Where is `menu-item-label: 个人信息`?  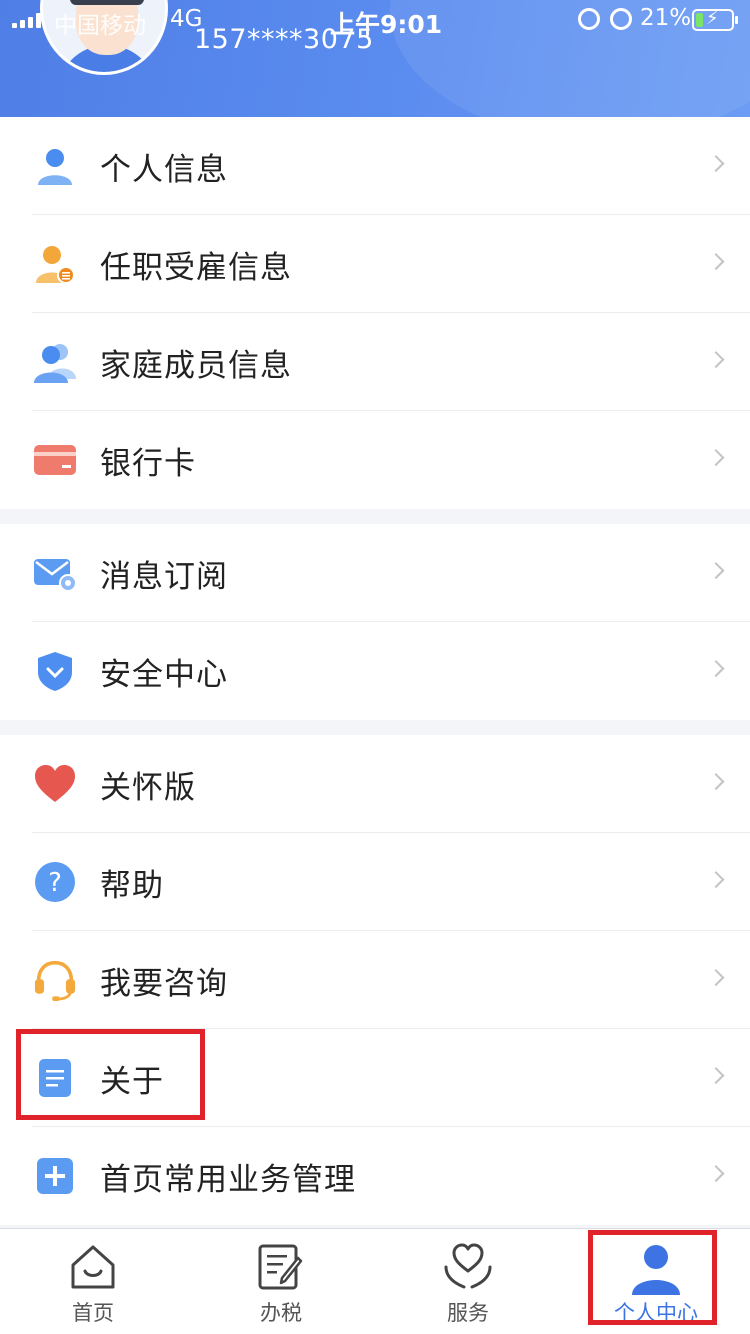 menu-item-label: 个人信息 is located at coordinates (164, 169).